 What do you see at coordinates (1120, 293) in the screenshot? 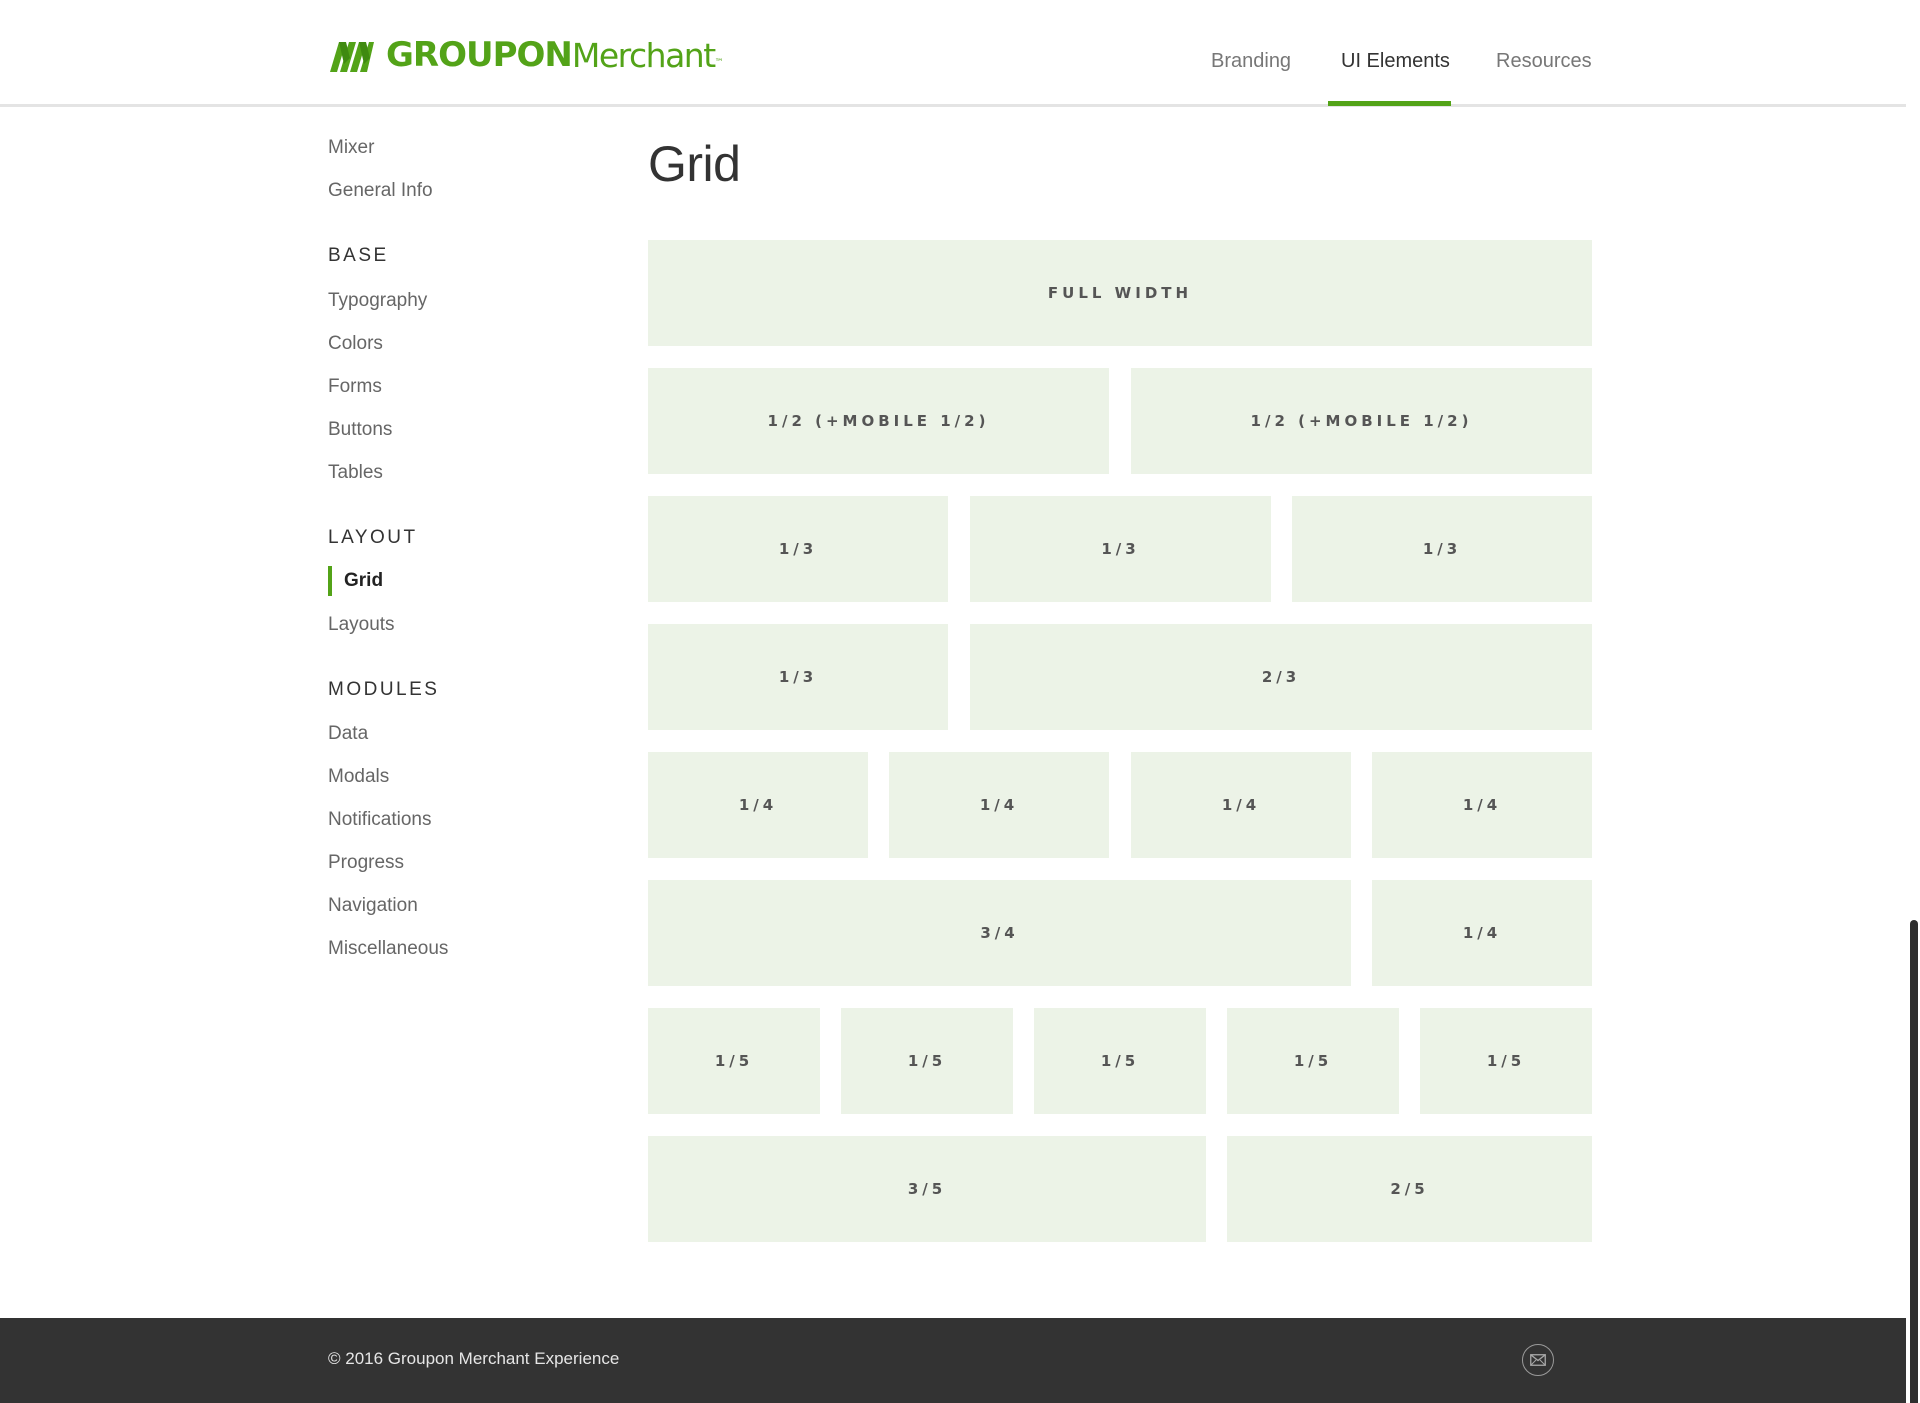
I see `grid-cell-full-width: FULL WIDTH` at bounding box center [1120, 293].